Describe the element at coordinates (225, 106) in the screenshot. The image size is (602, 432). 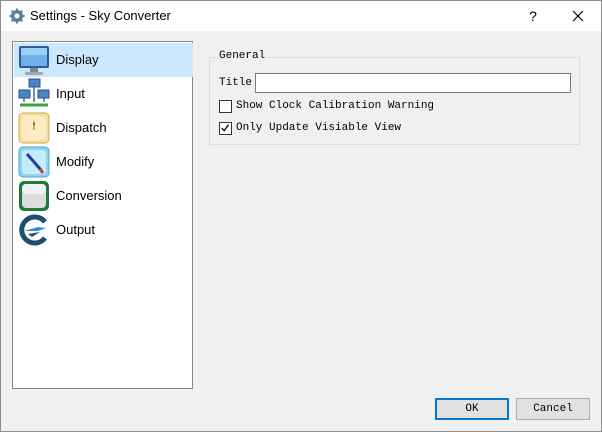
I see `show-clock-warning-checkbox` at that location.